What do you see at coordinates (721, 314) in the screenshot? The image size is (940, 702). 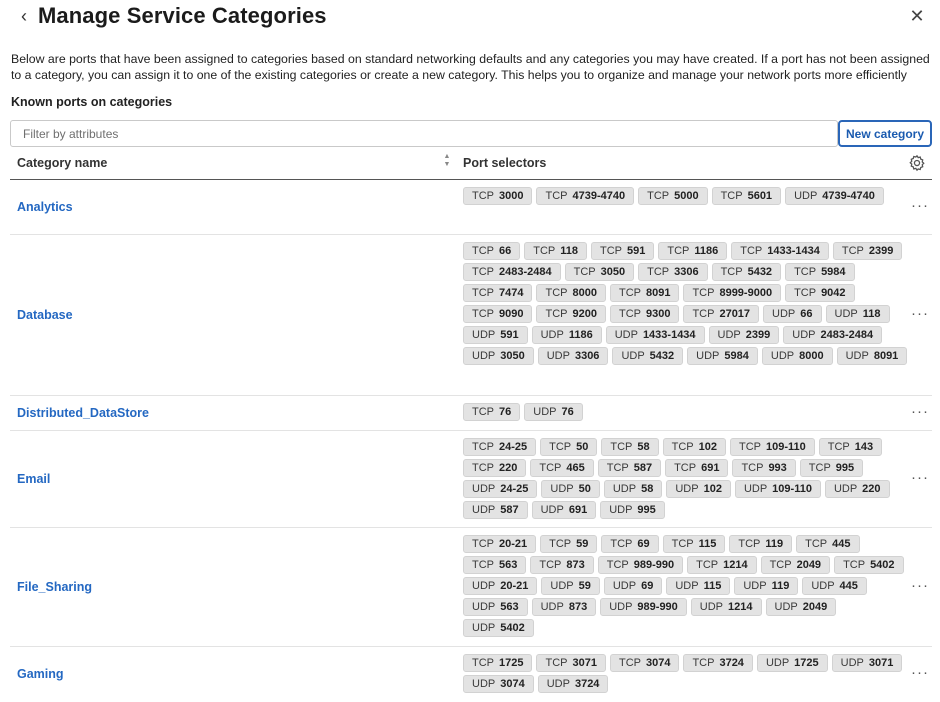 I see `port-chip: TCP 27017` at bounding box center [721, 314].